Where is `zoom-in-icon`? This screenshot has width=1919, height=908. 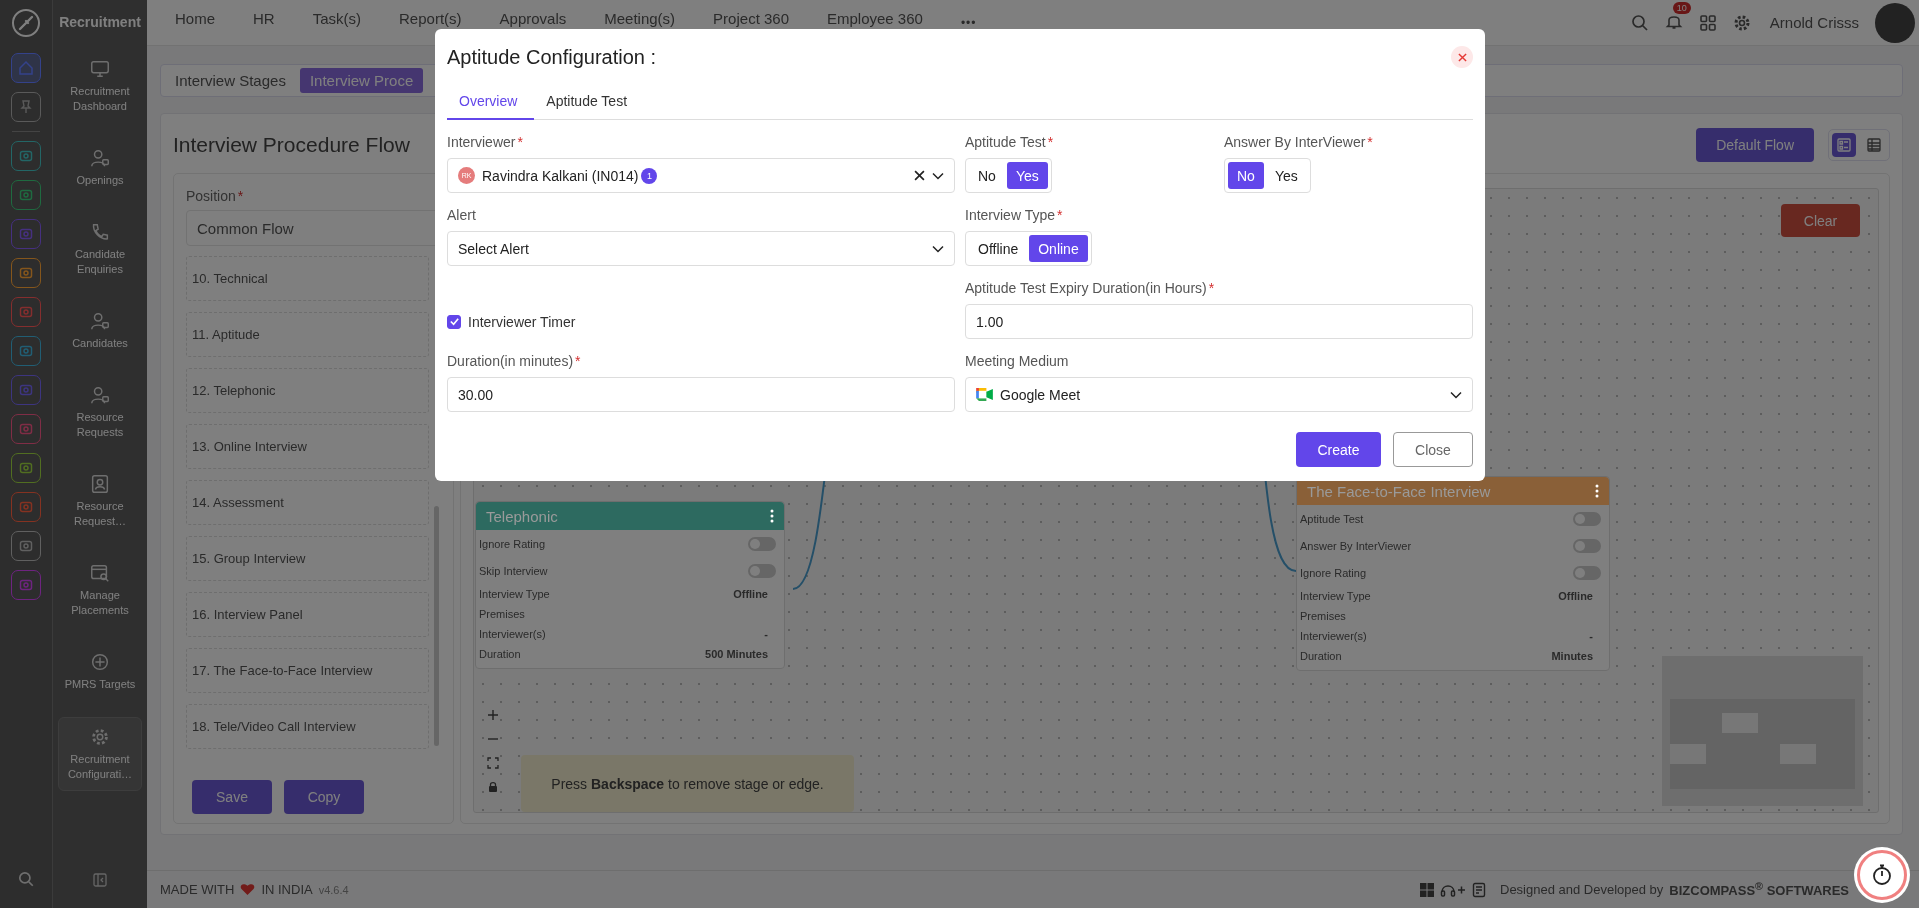 zoom-in-icon is located at coordinates (493, 715).